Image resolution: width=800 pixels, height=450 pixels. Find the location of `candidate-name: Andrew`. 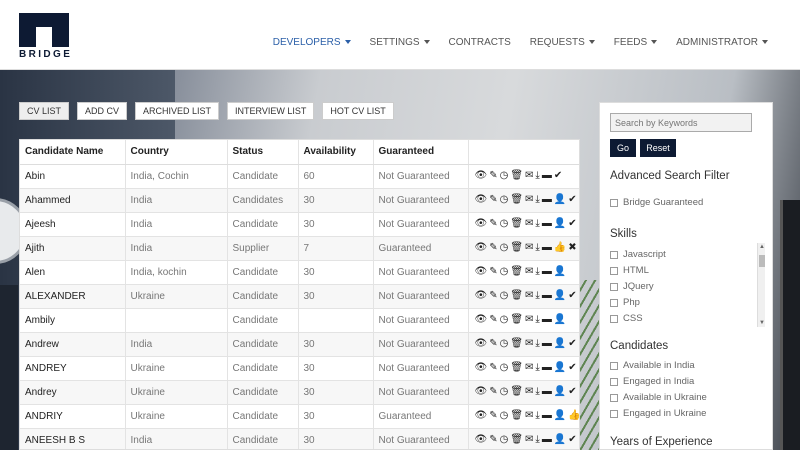

candidate-name: Andrew is located at coordinates (73, 344).